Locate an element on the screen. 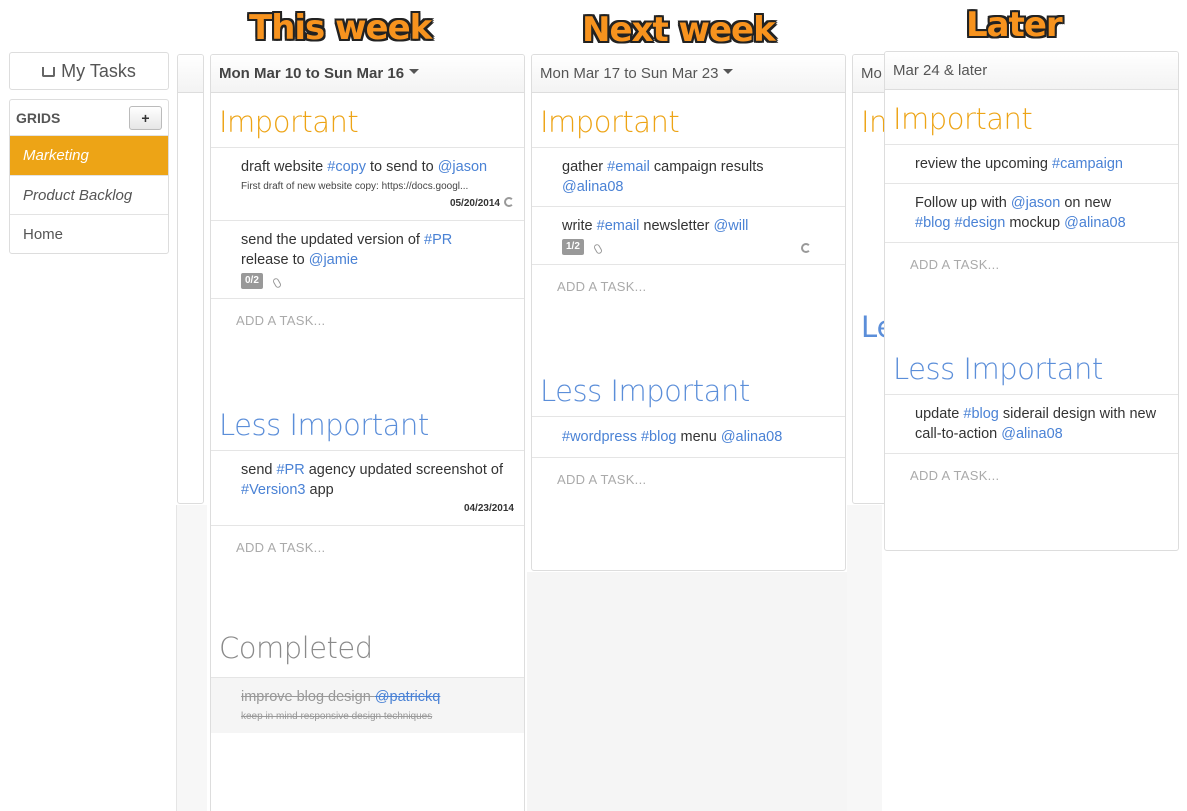  next-week-overlay-title: Next week is located at coordinates (679, 30).